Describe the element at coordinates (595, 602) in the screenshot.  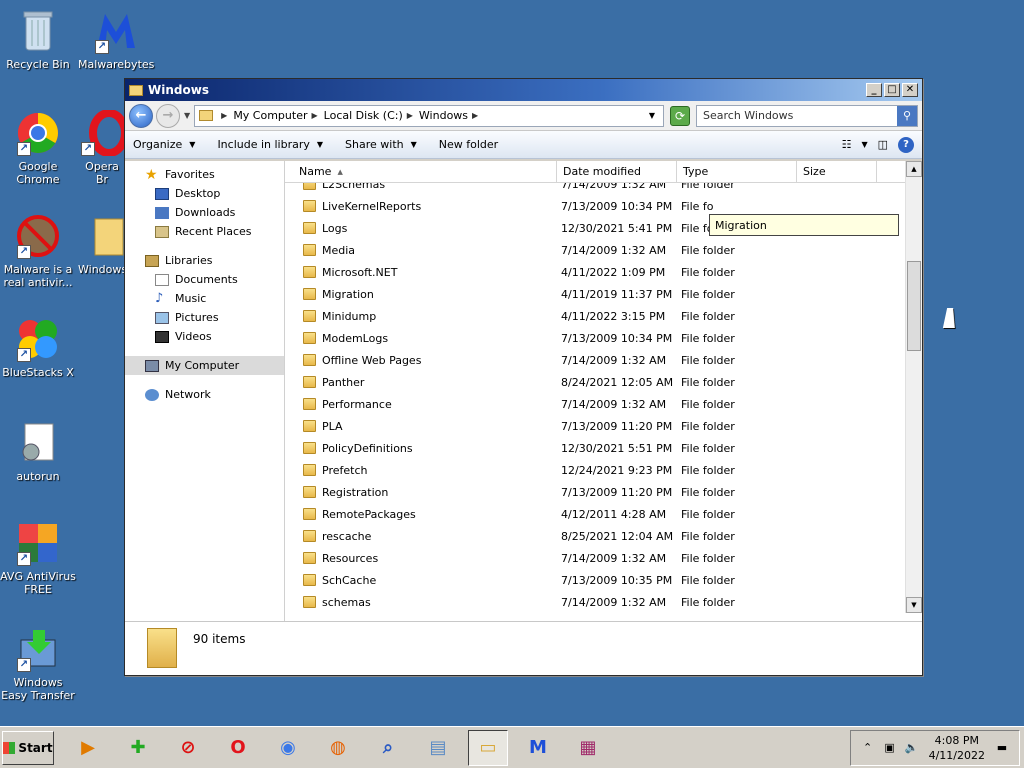
I see `table-row: schemas 7/14/2009 1:32 AM File folder` at that location.